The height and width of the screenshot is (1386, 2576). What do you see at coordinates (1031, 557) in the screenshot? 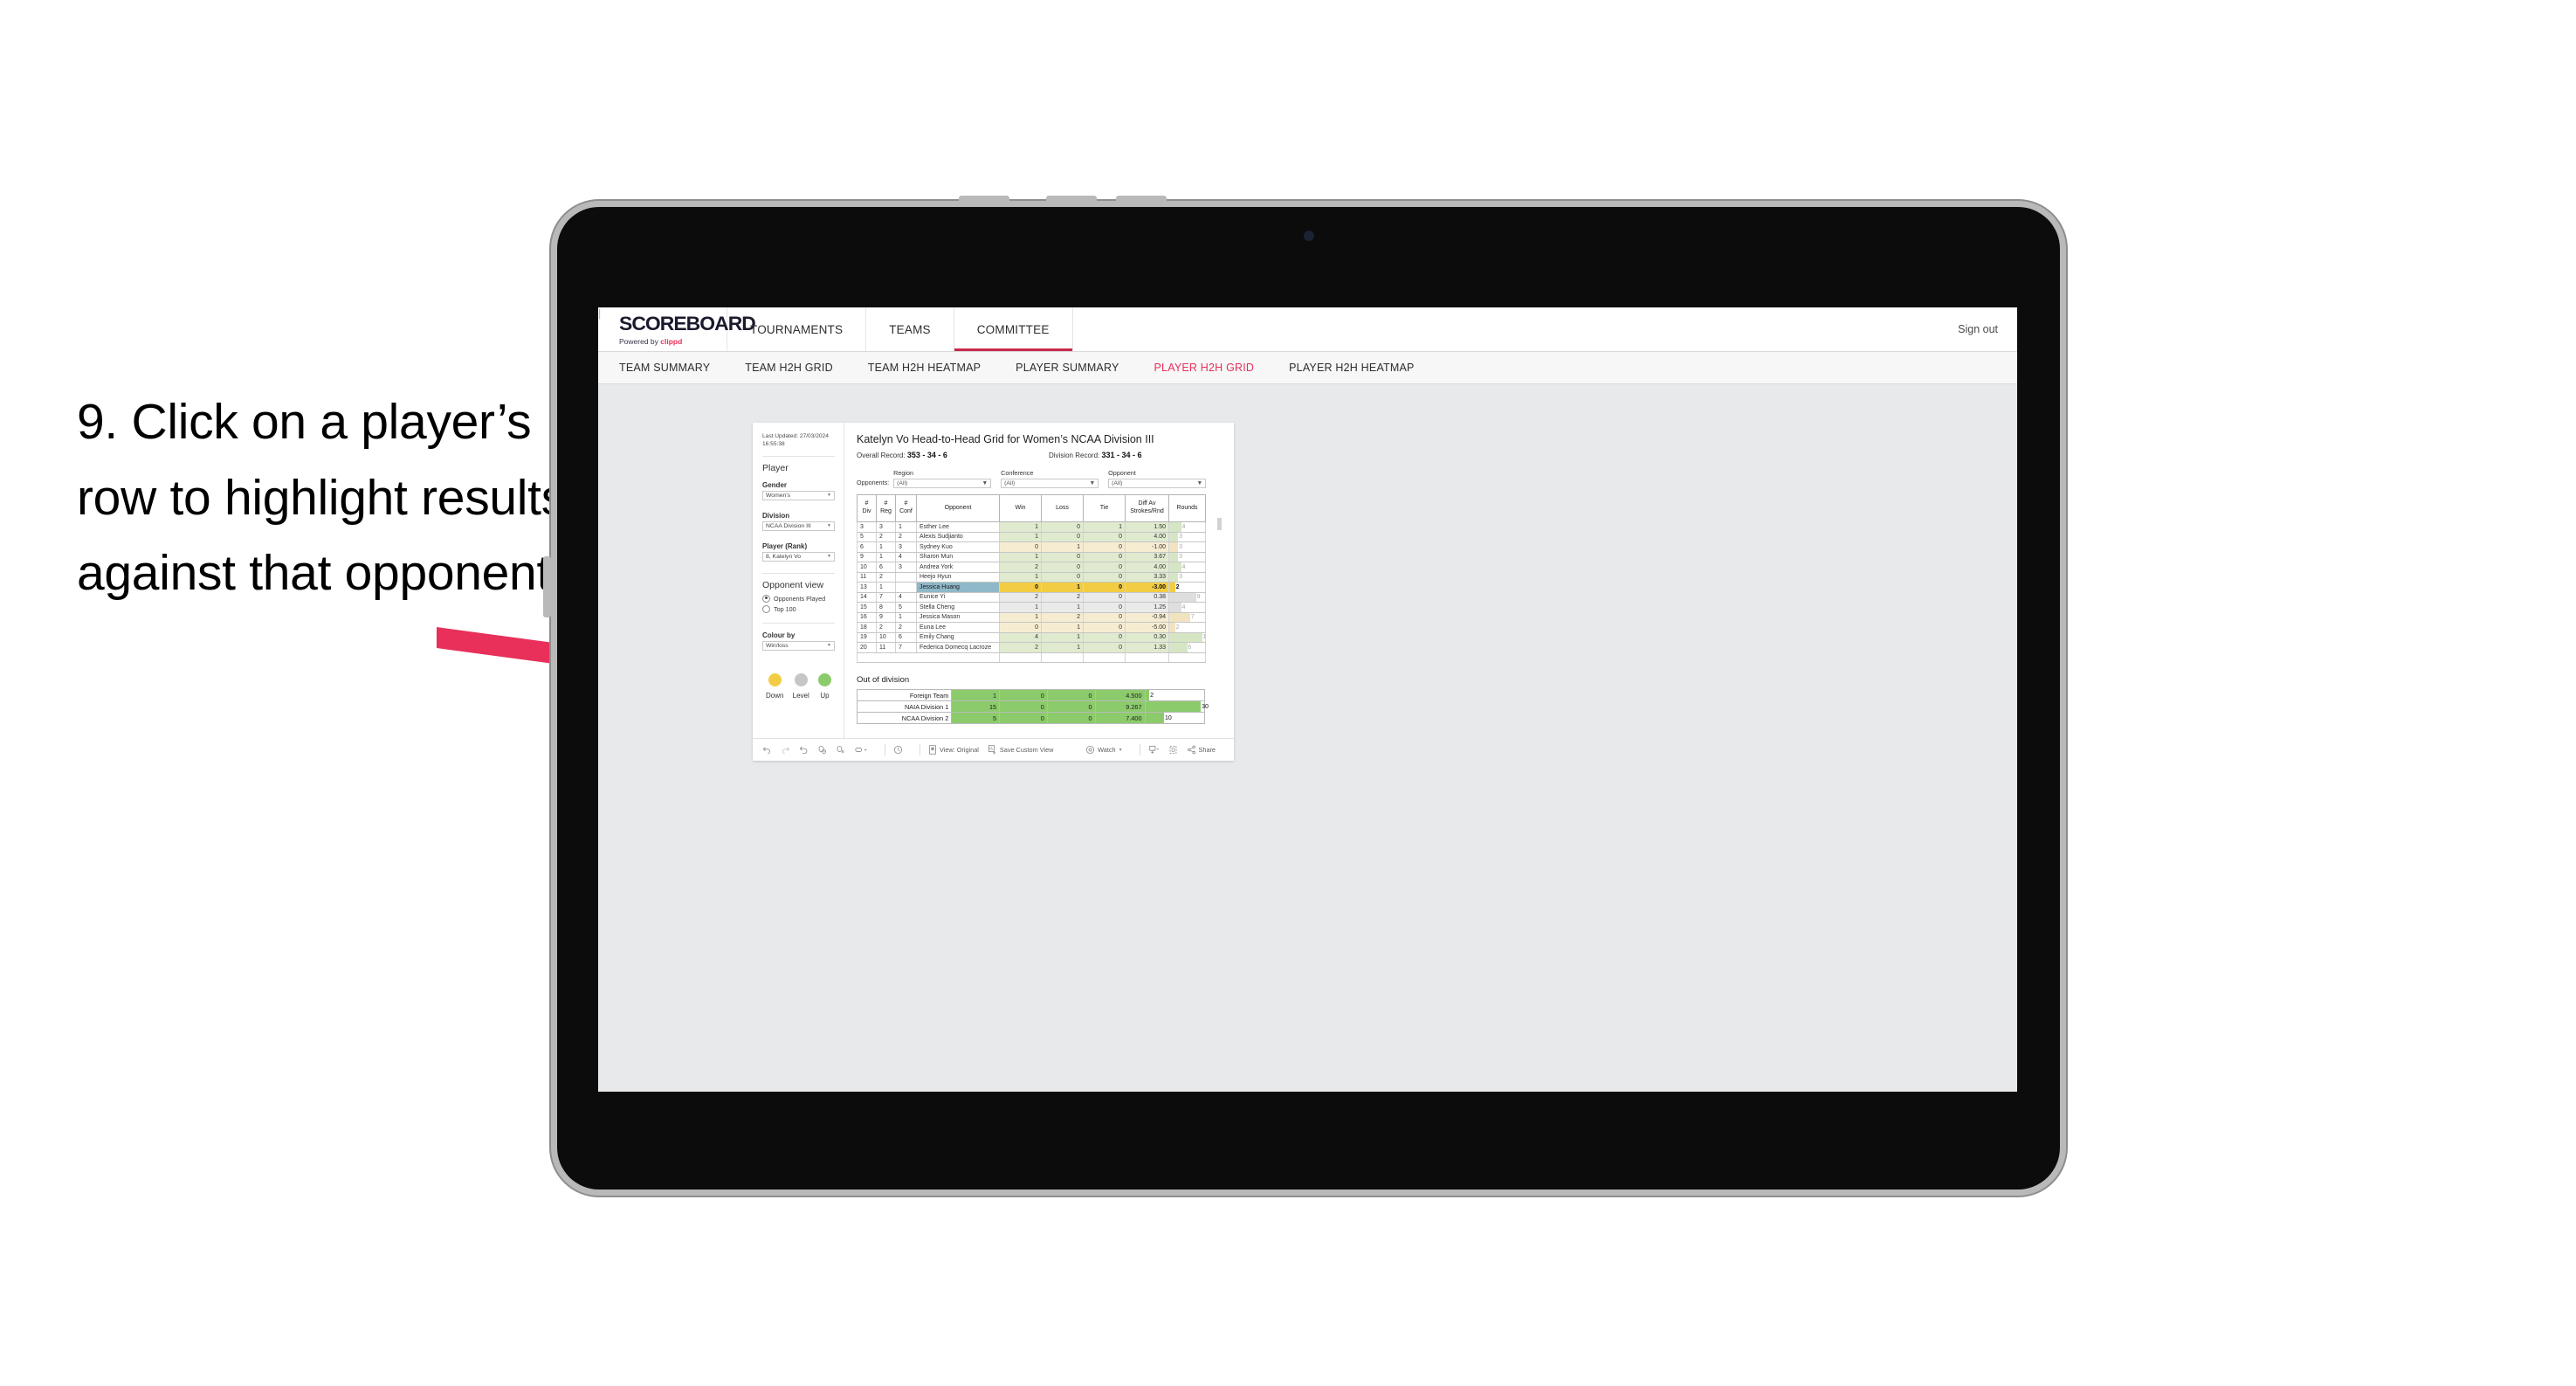
I see `table-row: 9 1 4 Sharon Mun 1 0 0 3.67 3` at bounding box center [1031, 557].